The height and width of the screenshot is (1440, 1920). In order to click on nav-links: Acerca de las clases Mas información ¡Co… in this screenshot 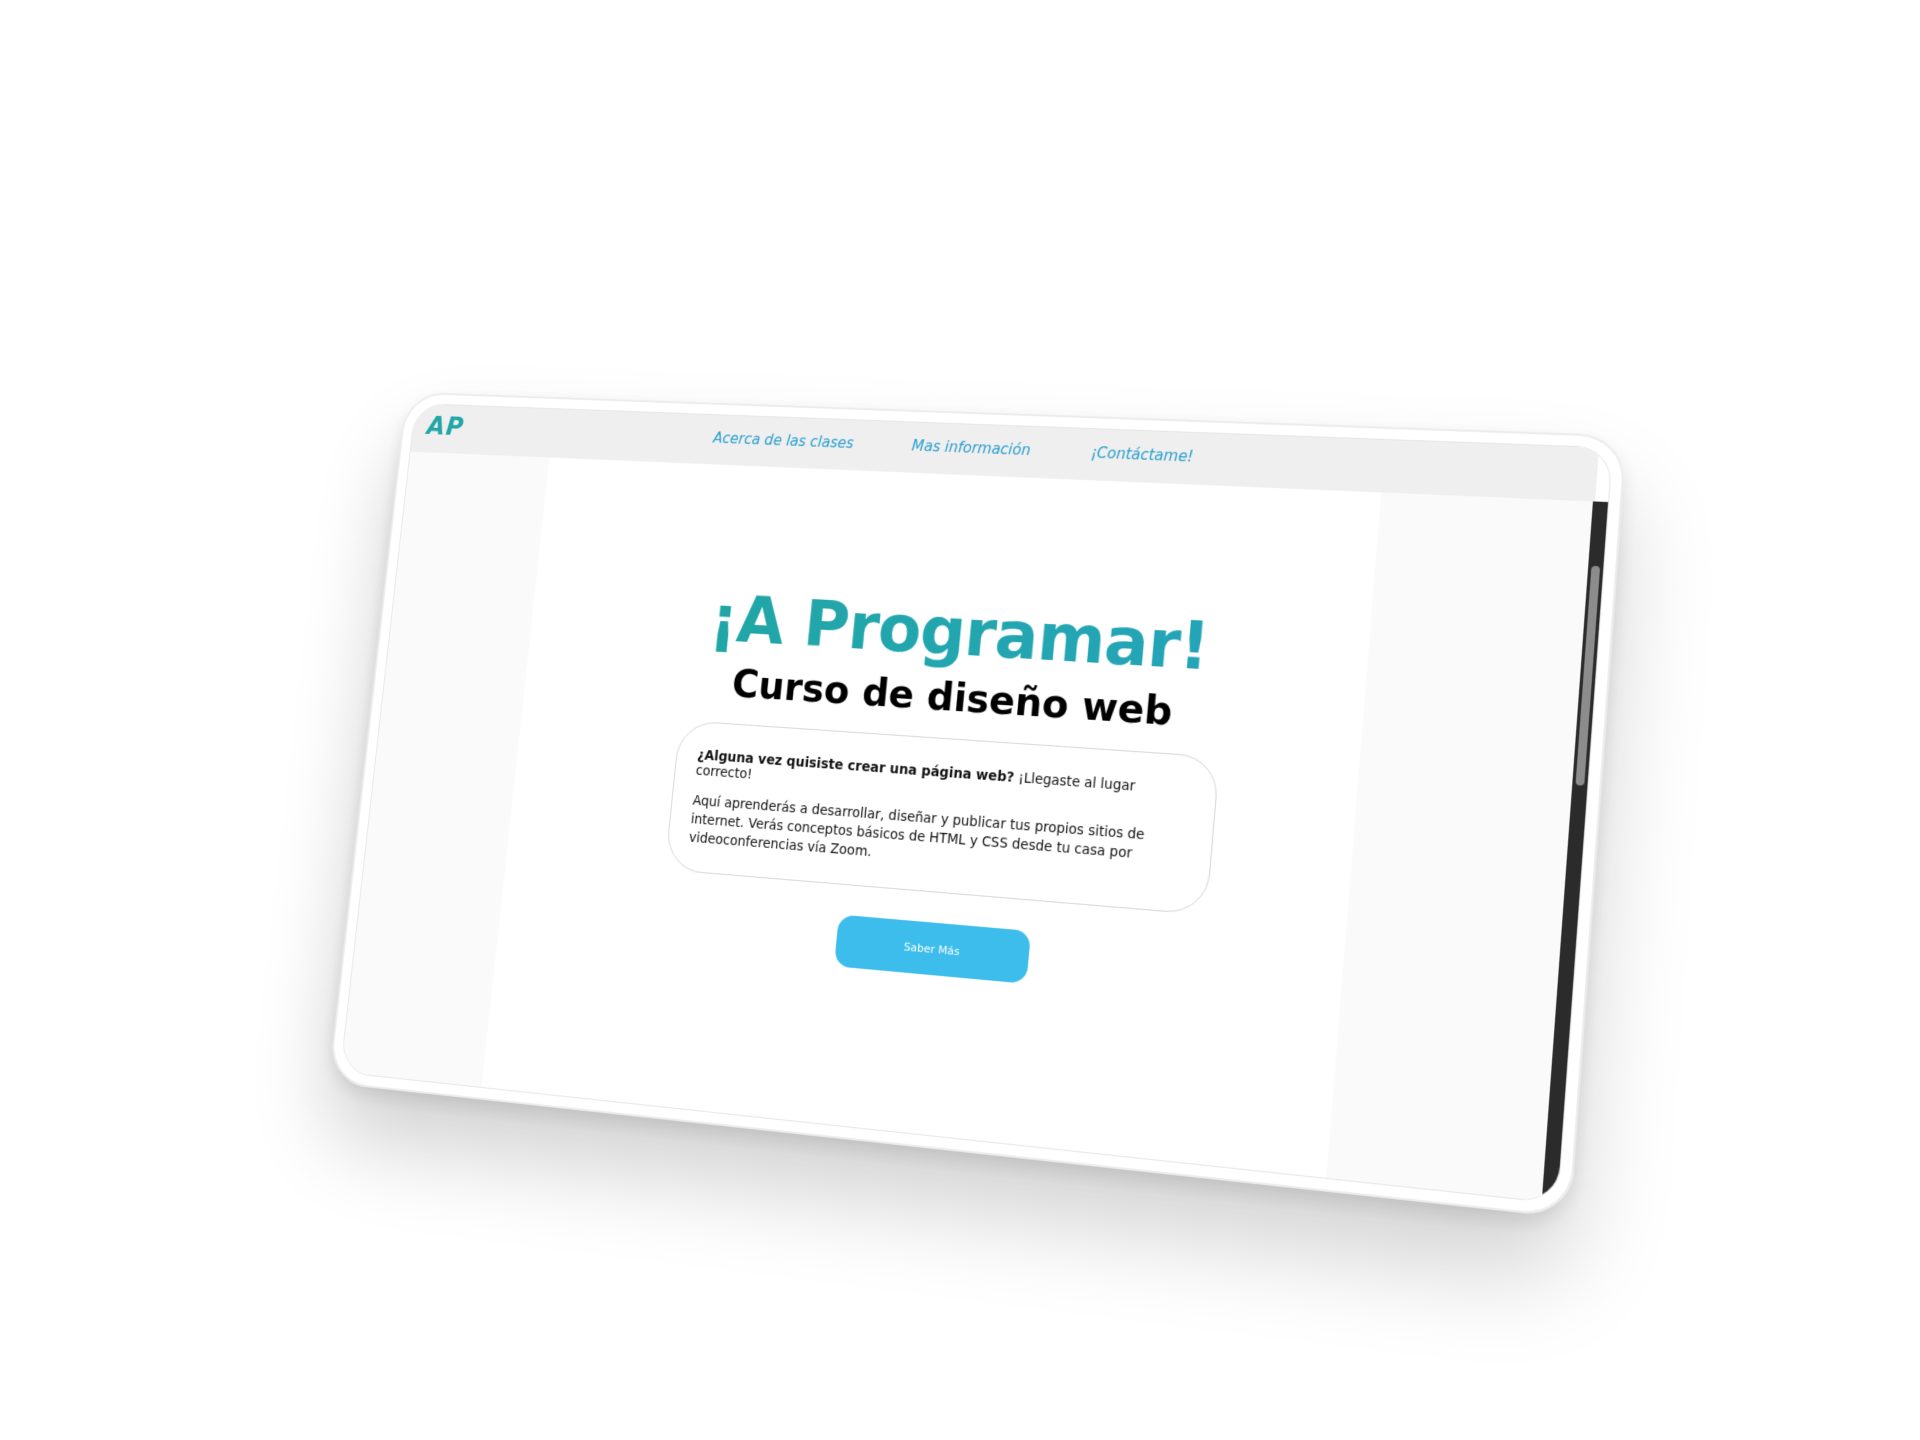, I will do `click(953, 447)`.